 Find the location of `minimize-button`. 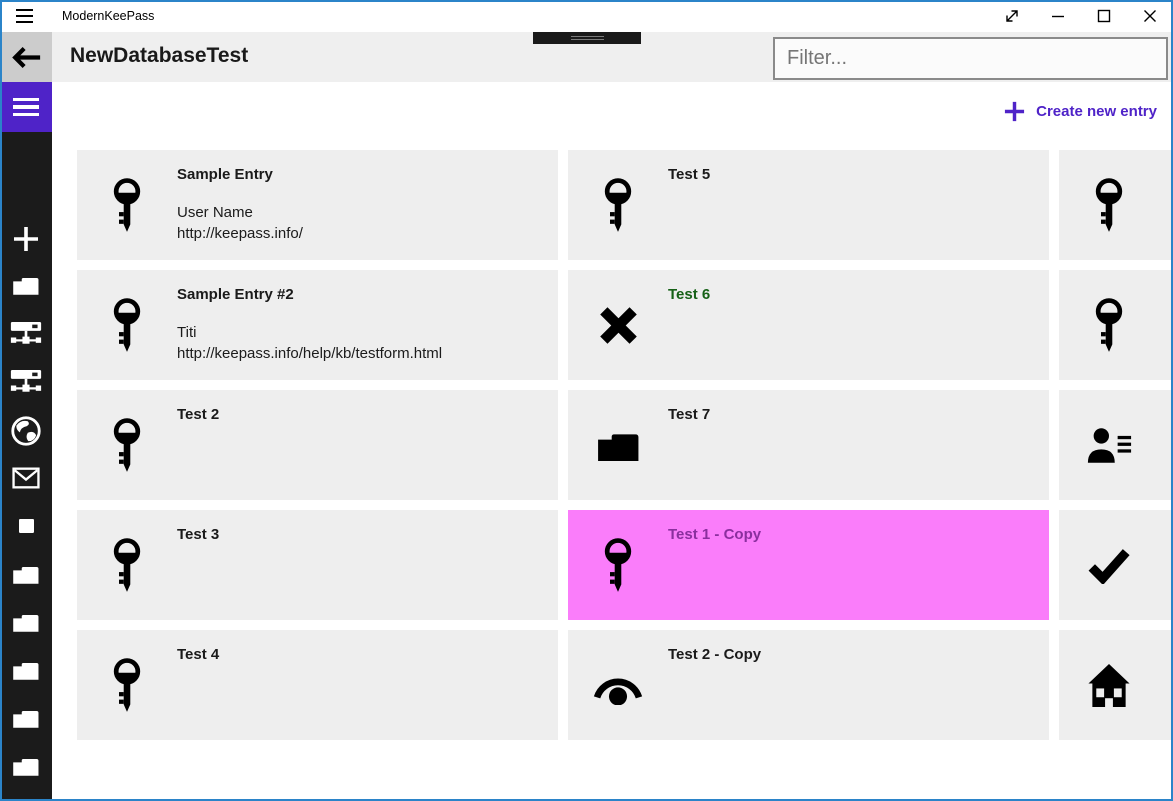

minimize-button is located at coordinates (1058, 16).